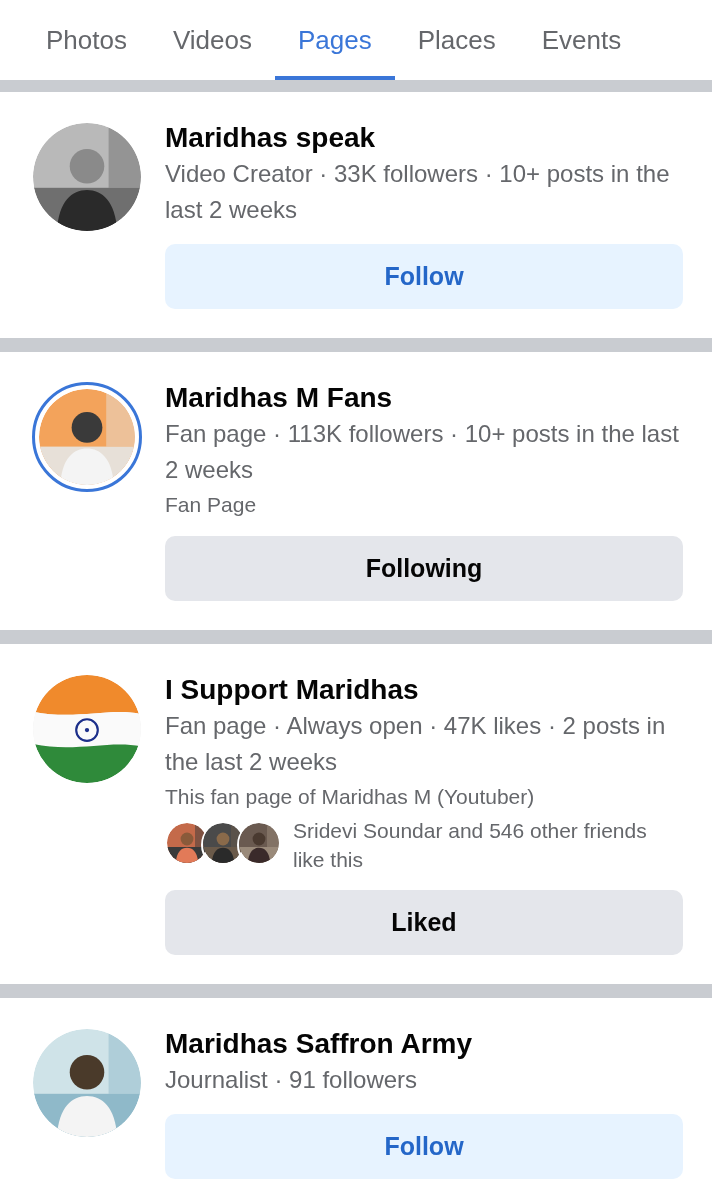  What do you see at coordinates (424, 138) in the screenshot?
I see `page-name: Maridhas speak` at bounding box center [424, 138].